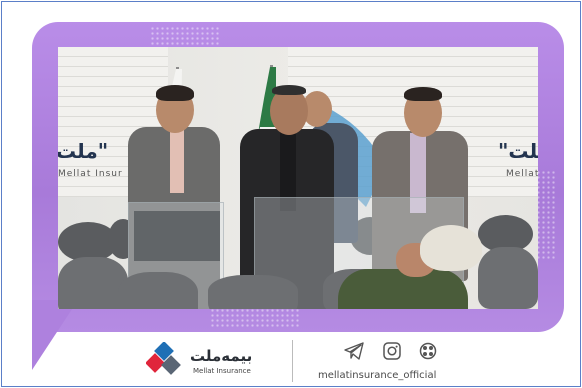  What do you see at coordinates (522, 174) in the screenshot?
I see `wall-logo-sub-right: Mellat` at bounding box center [522, 174].